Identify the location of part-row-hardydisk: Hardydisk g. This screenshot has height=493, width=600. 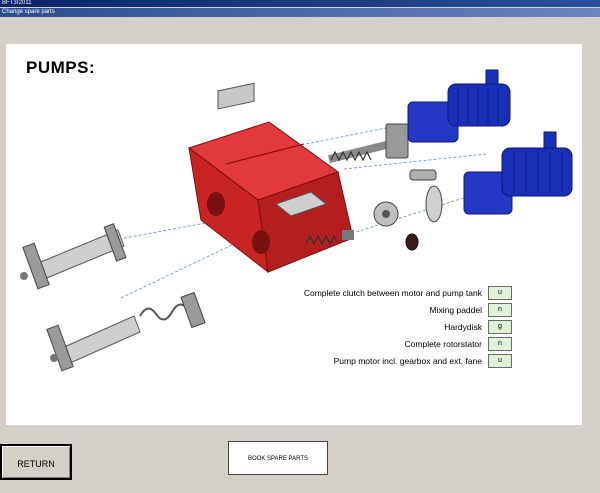
(391, 326).